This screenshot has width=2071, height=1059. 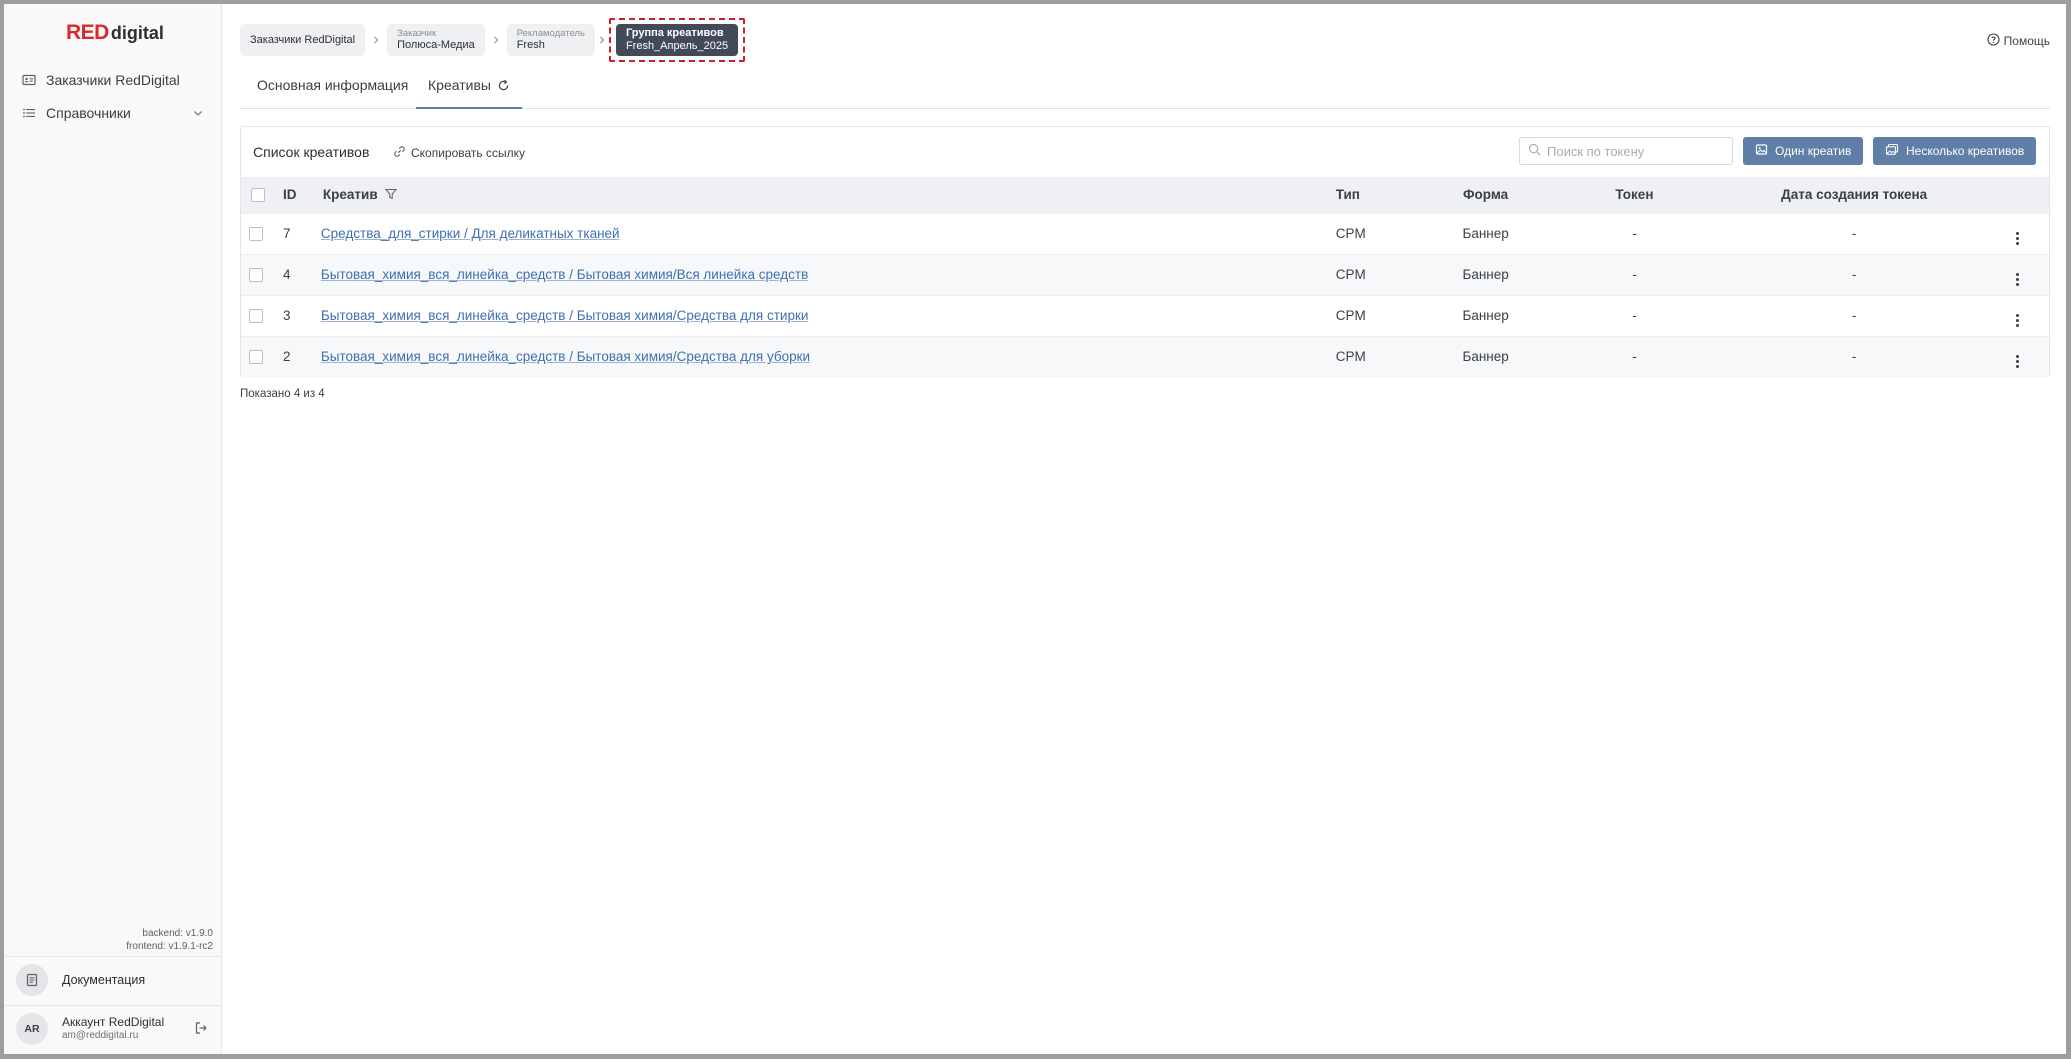 I want to click on breadcrumb-value: Заказчики RedDigital, so click(x=303, y=39).